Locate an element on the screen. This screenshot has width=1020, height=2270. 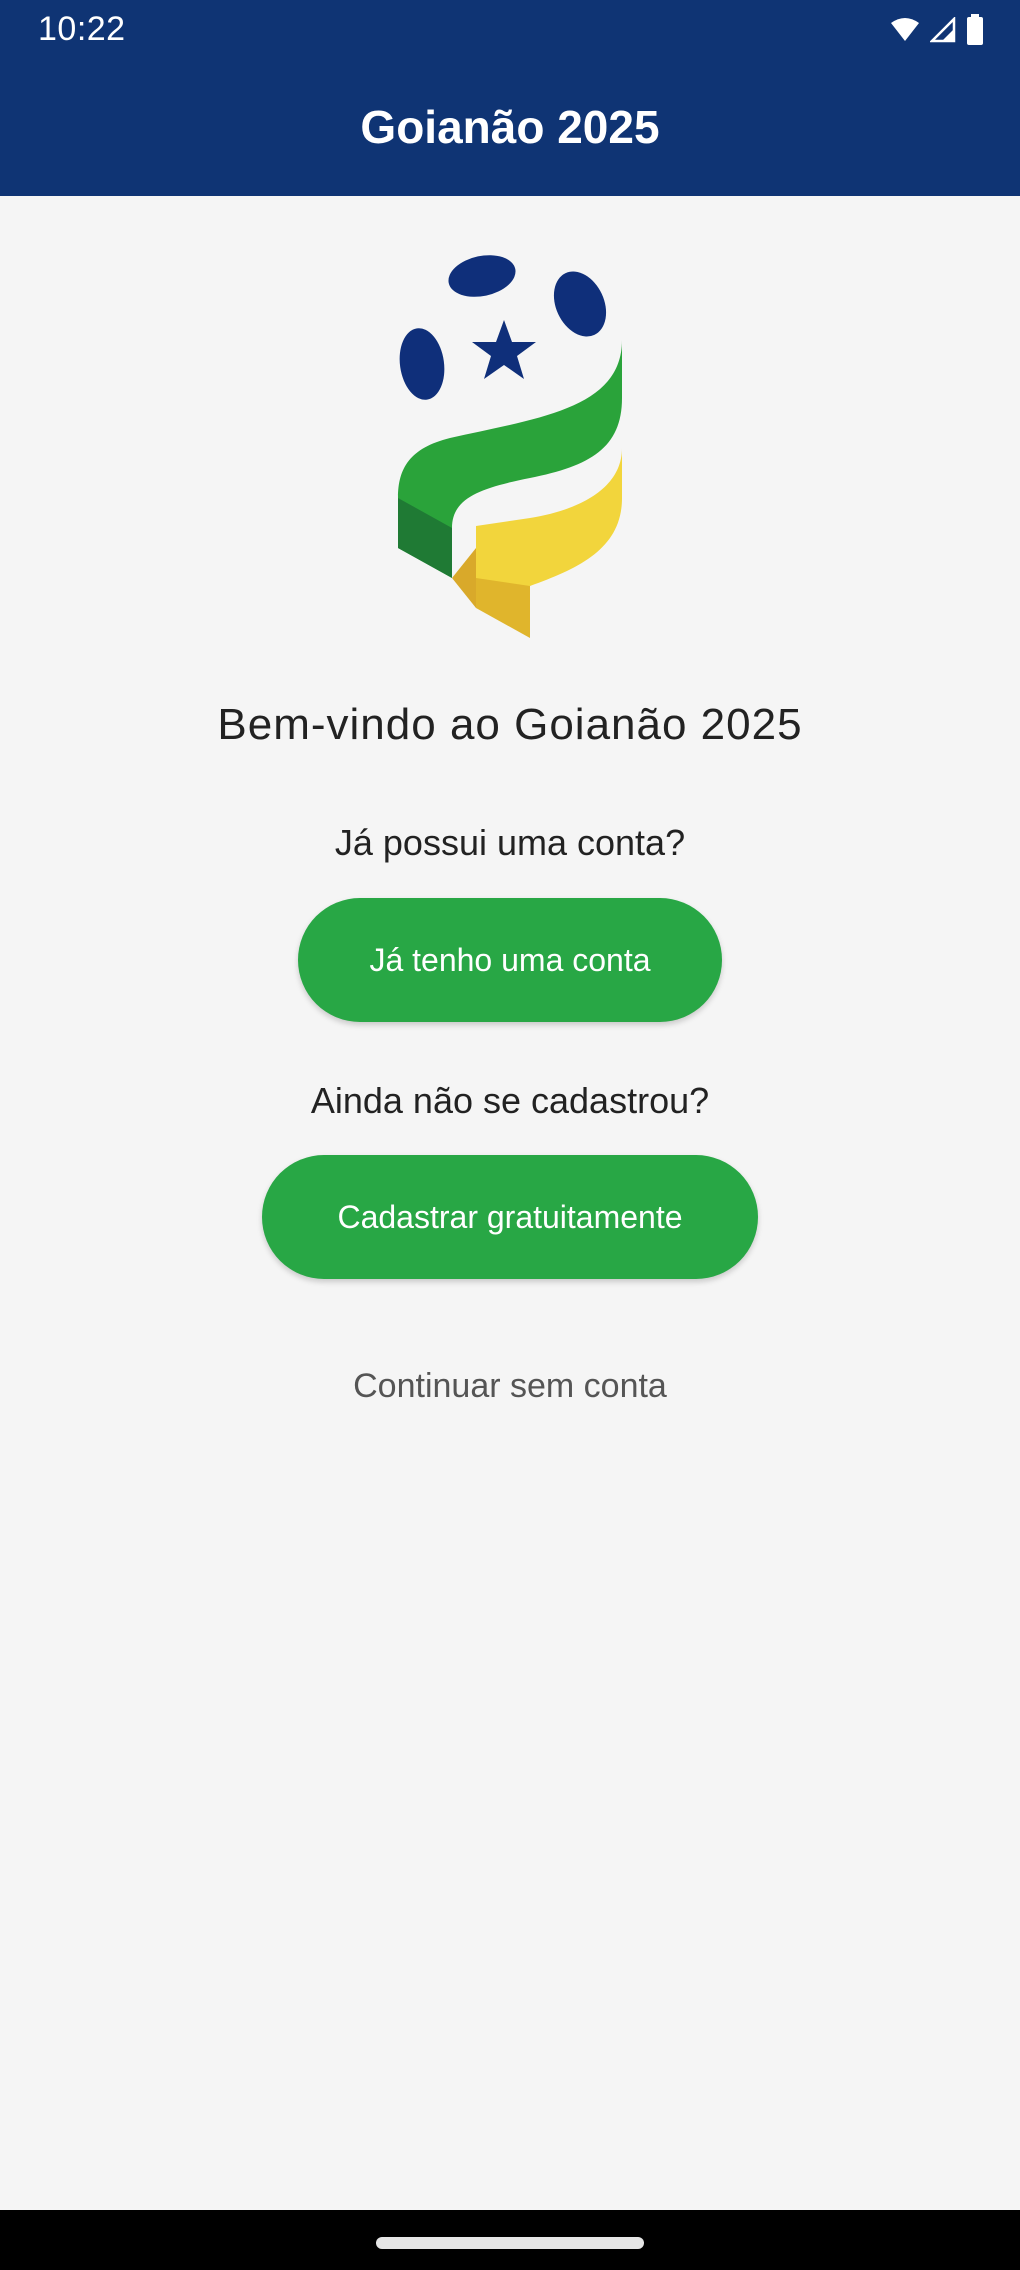
status-icons is located at coordinates (937, 30).